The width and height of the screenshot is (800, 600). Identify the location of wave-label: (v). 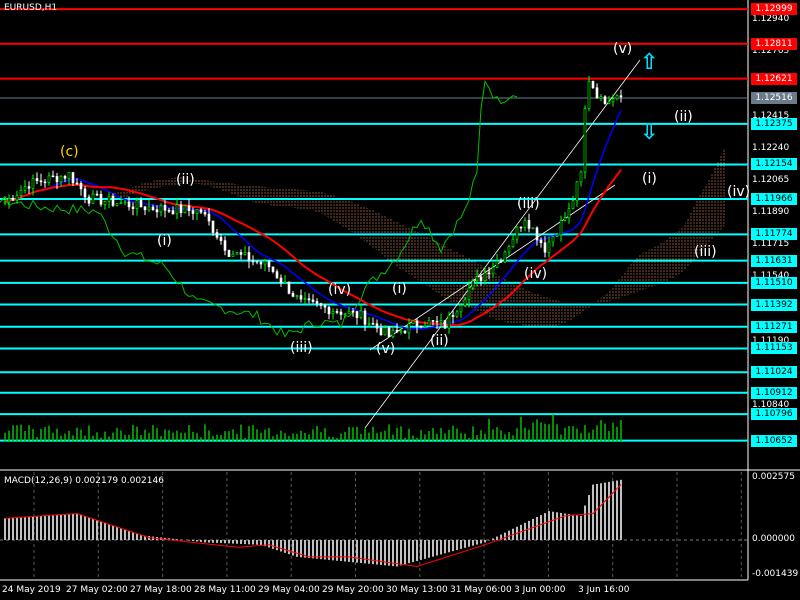
(623, 49).